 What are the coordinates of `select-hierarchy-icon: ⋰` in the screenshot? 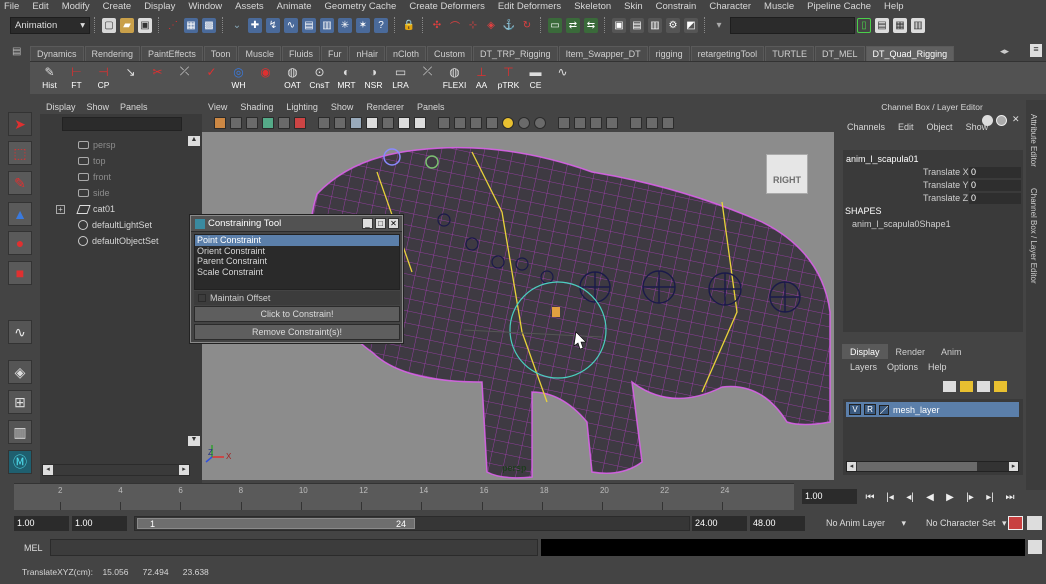 It's located at (173, 25).